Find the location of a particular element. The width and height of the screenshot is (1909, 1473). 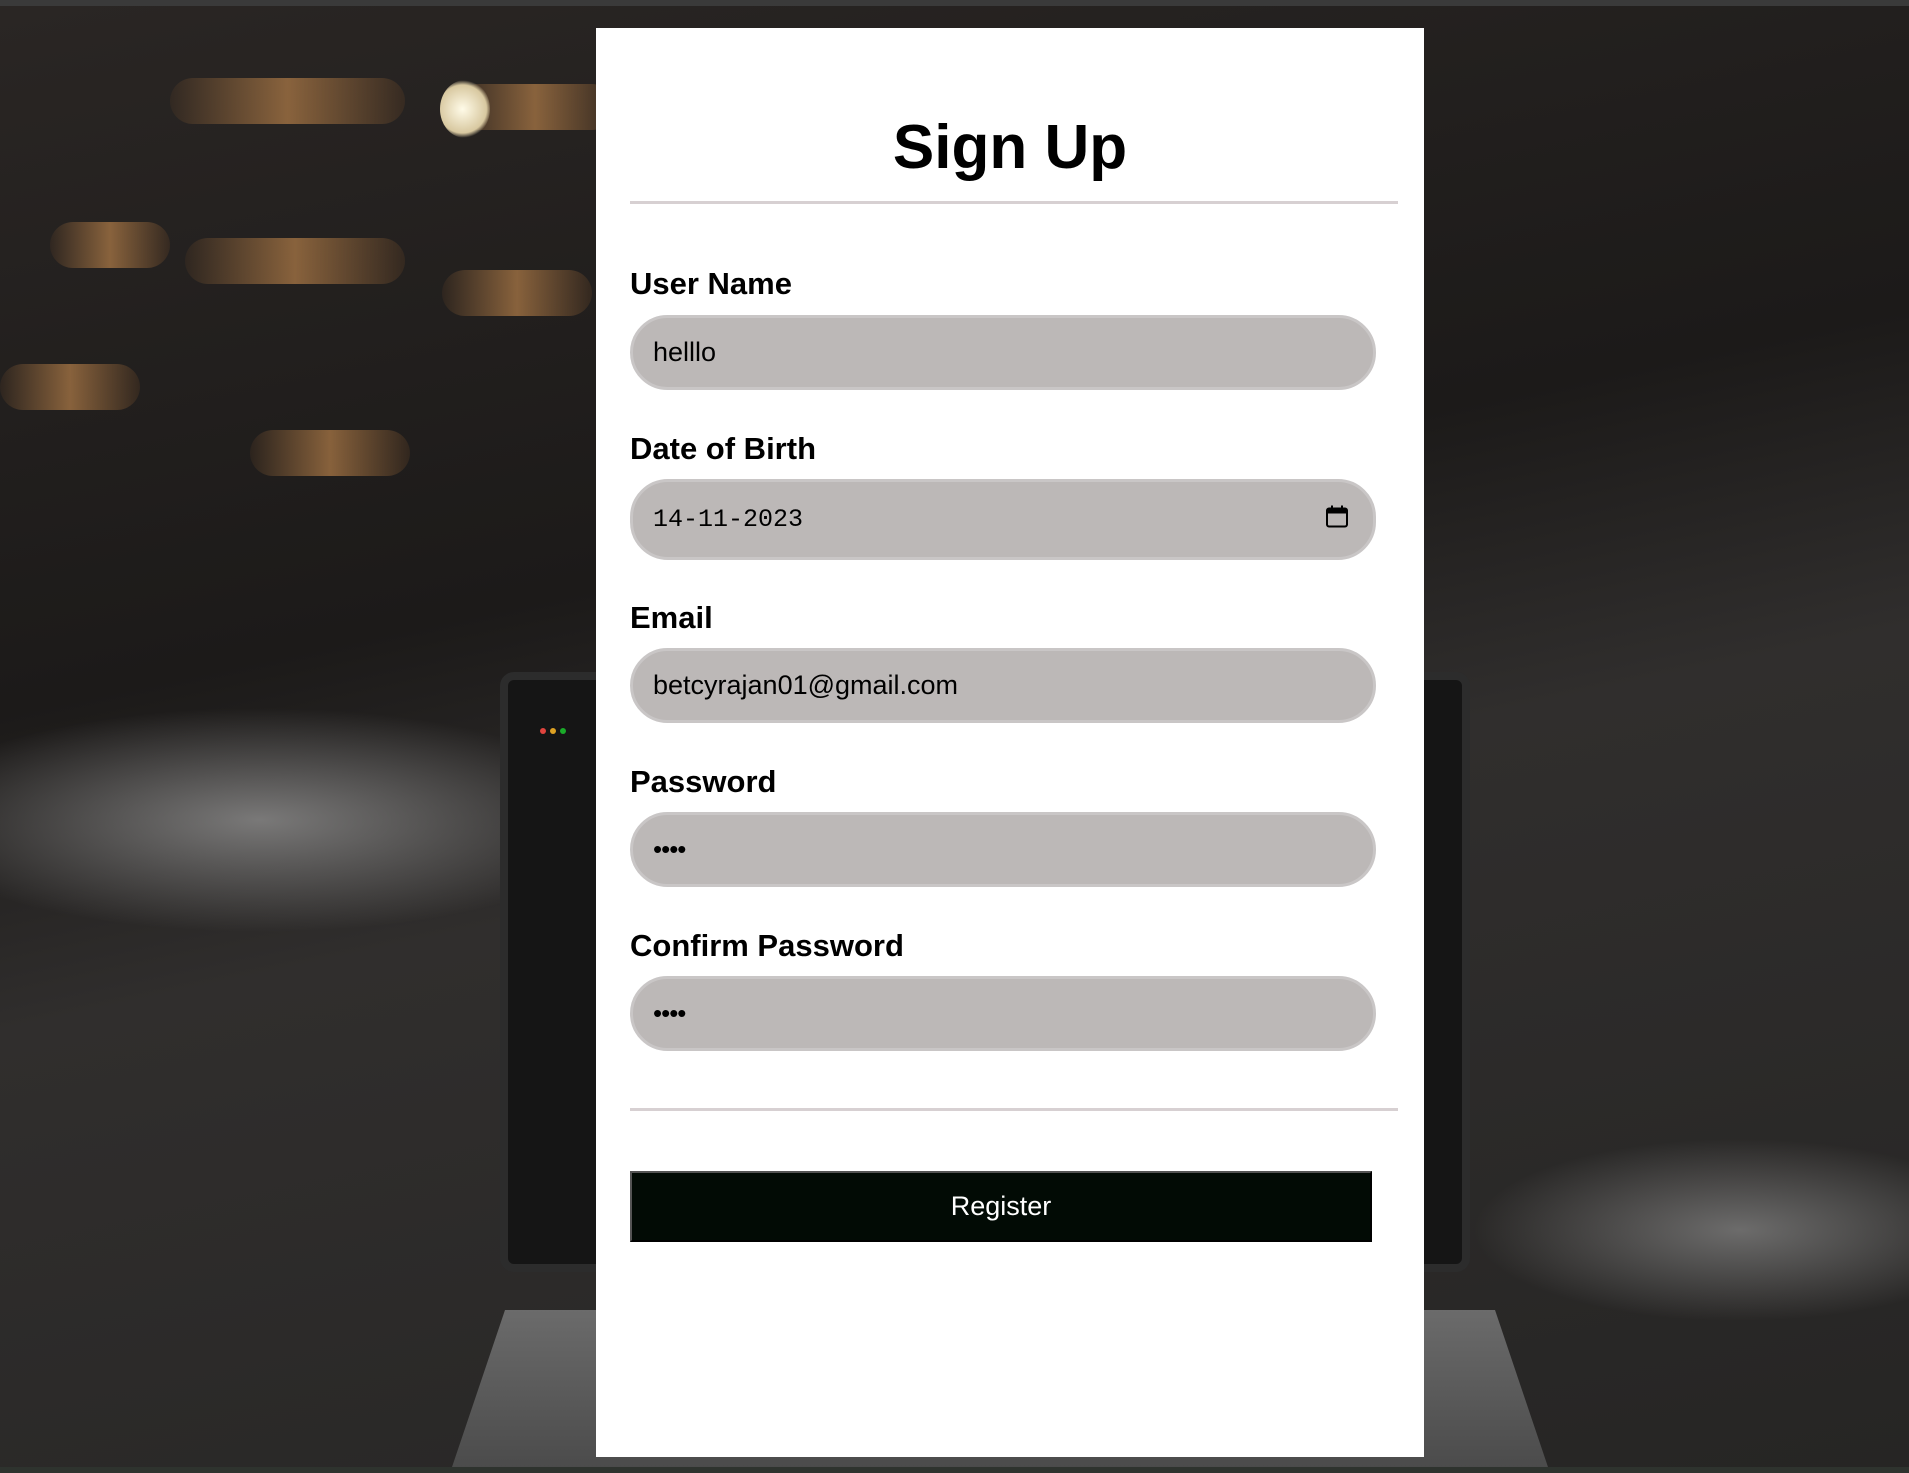

password-input: •••• is located at coordinates (1003, 849).